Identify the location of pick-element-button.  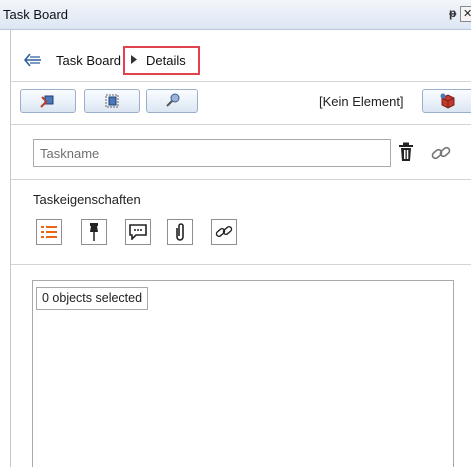
(172, 101).